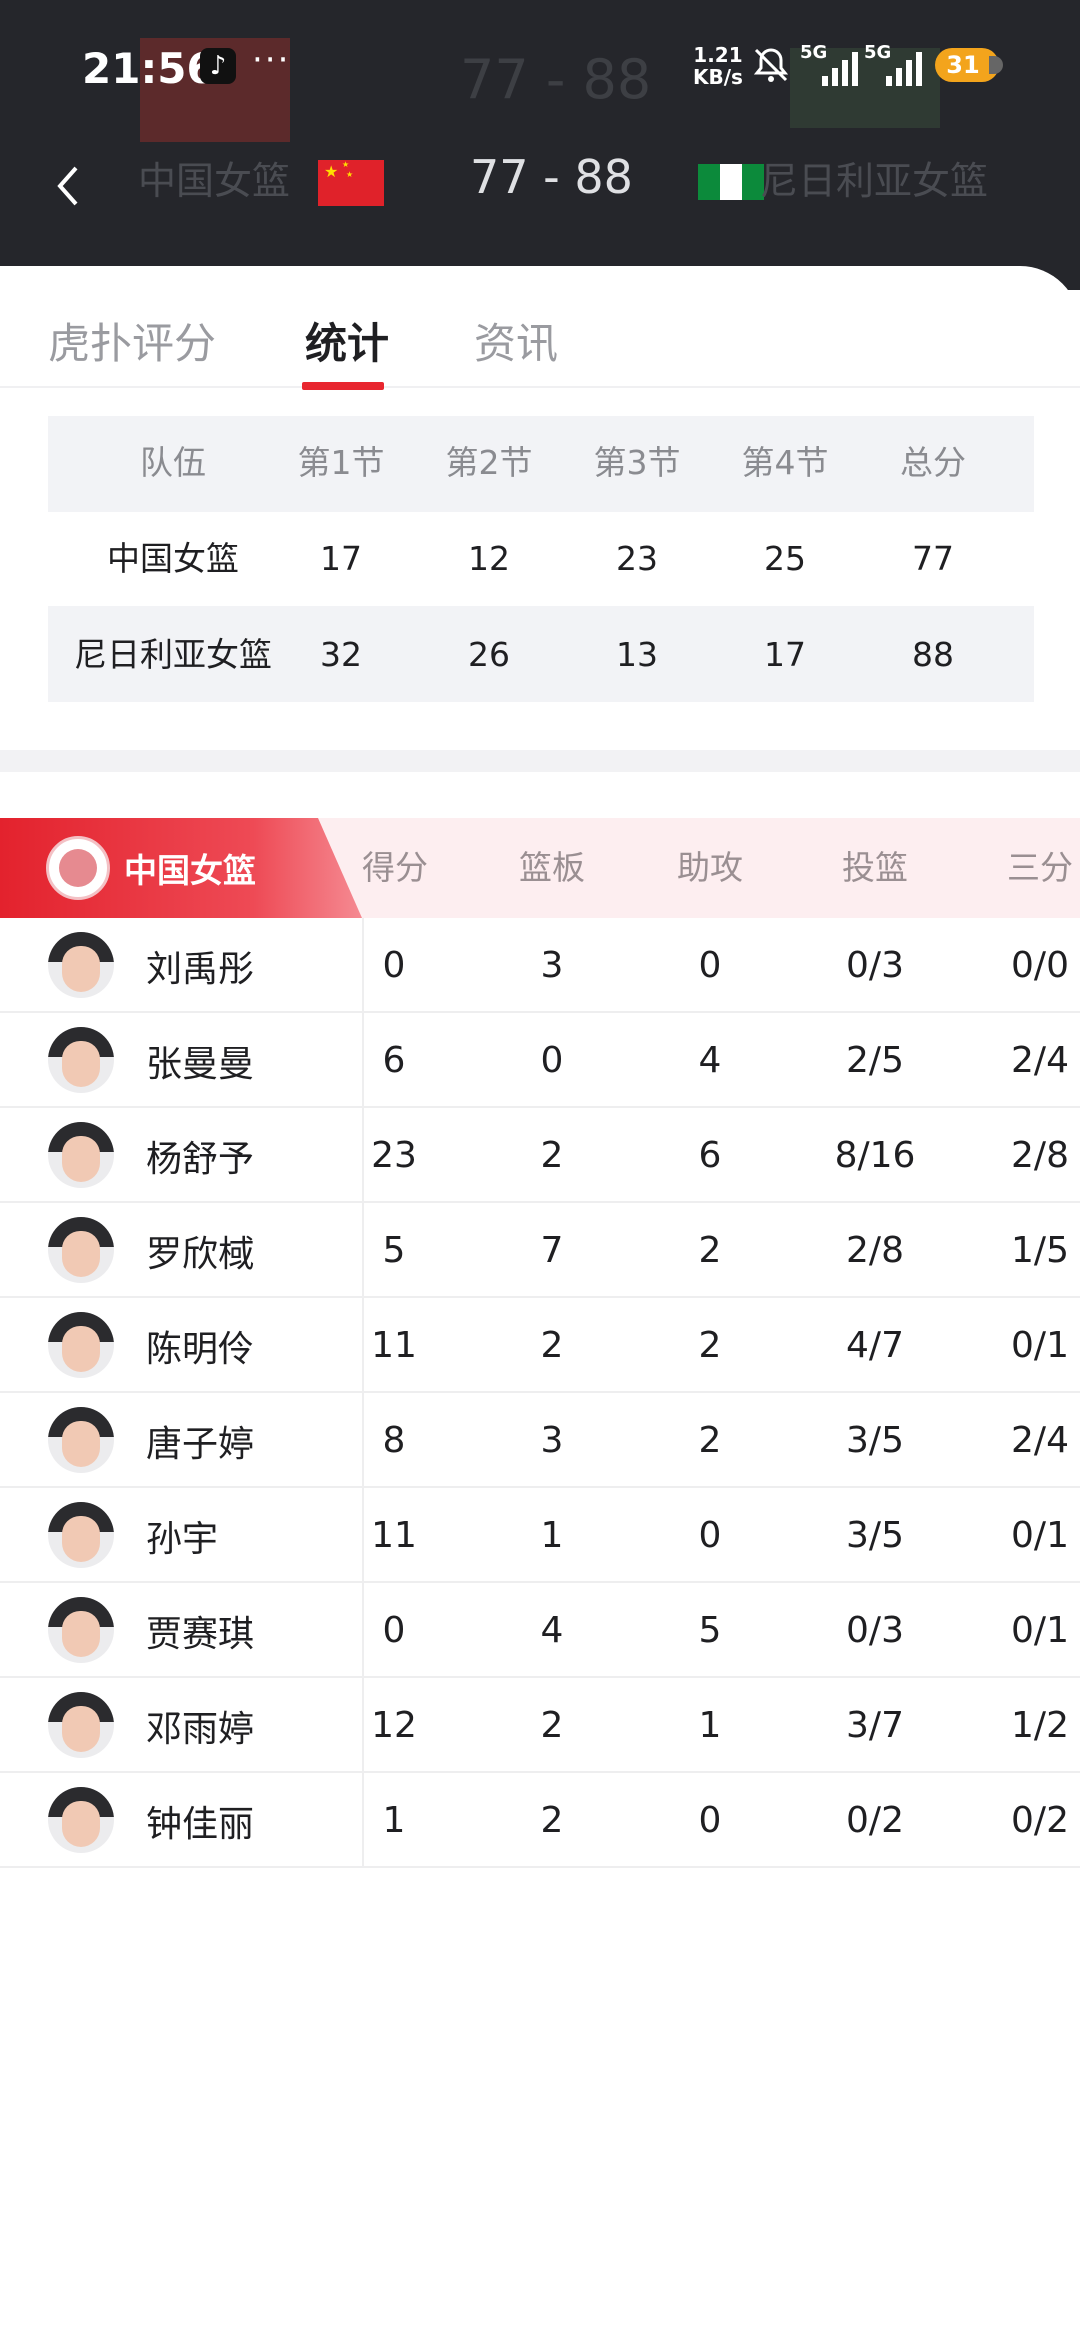 The width and height of the screenshot is (1080, 2339). What do you see at coordinates (182, 1539) in the screenshot?
I see `player-name: 孙宇` at bounding box center [182, 1539].